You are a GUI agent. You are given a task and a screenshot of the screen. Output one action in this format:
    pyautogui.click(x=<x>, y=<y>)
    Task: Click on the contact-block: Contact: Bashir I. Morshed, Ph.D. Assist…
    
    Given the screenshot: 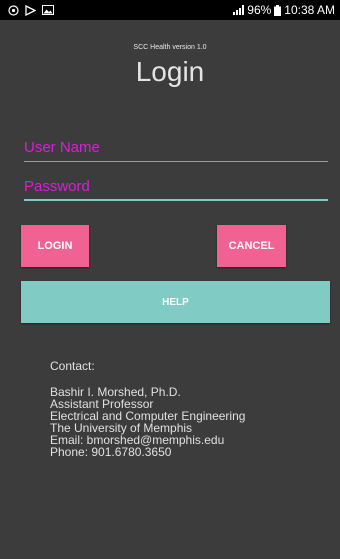 What is the action you would take?
    pyautogui.click(x=147, y=409)
    